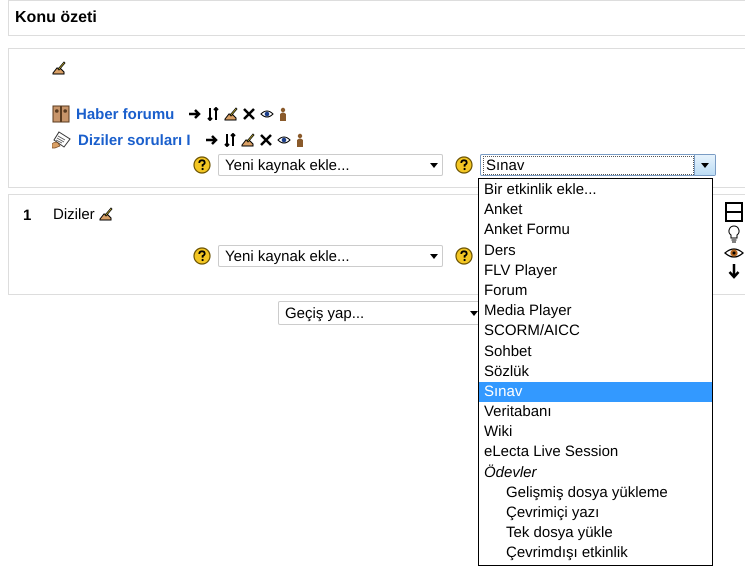  What do you see at coordinates (595, 352) in the screenshot?
I see `dropdown-option: Sohbet` at bounding box center [595, 352].